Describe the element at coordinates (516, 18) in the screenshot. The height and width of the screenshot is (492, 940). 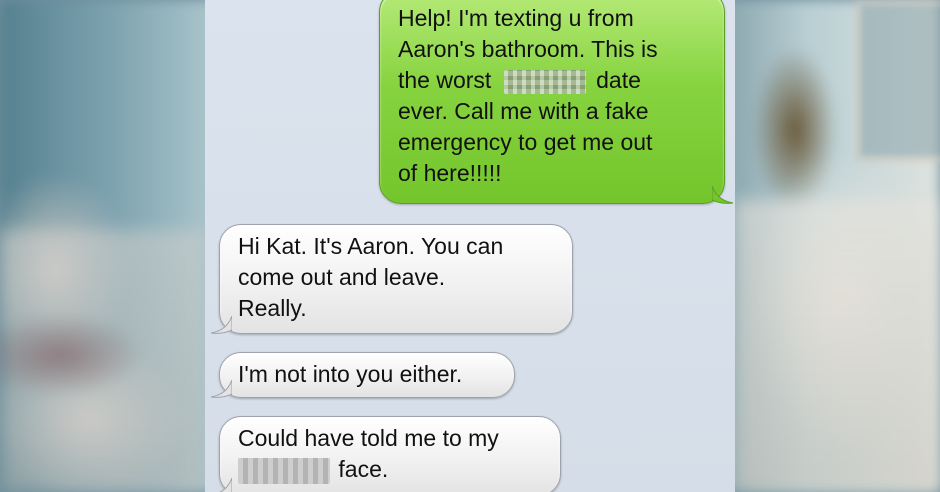
I see `message-line: Help! I'm texting u from` at that location.